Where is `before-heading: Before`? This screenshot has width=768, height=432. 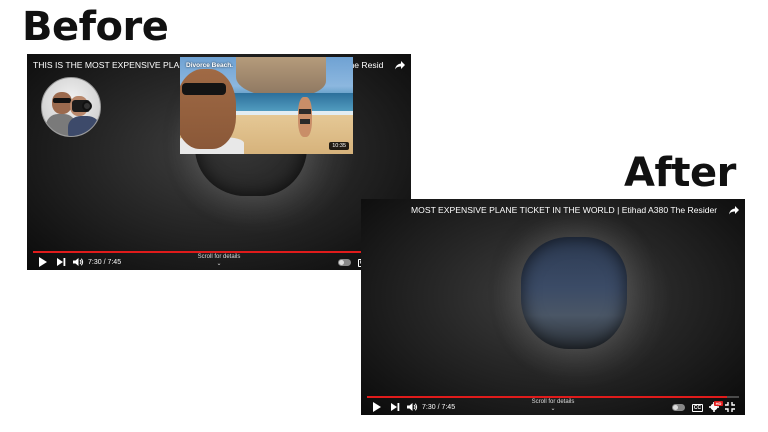 before-heading: Before is located at coordinates (95, 27).